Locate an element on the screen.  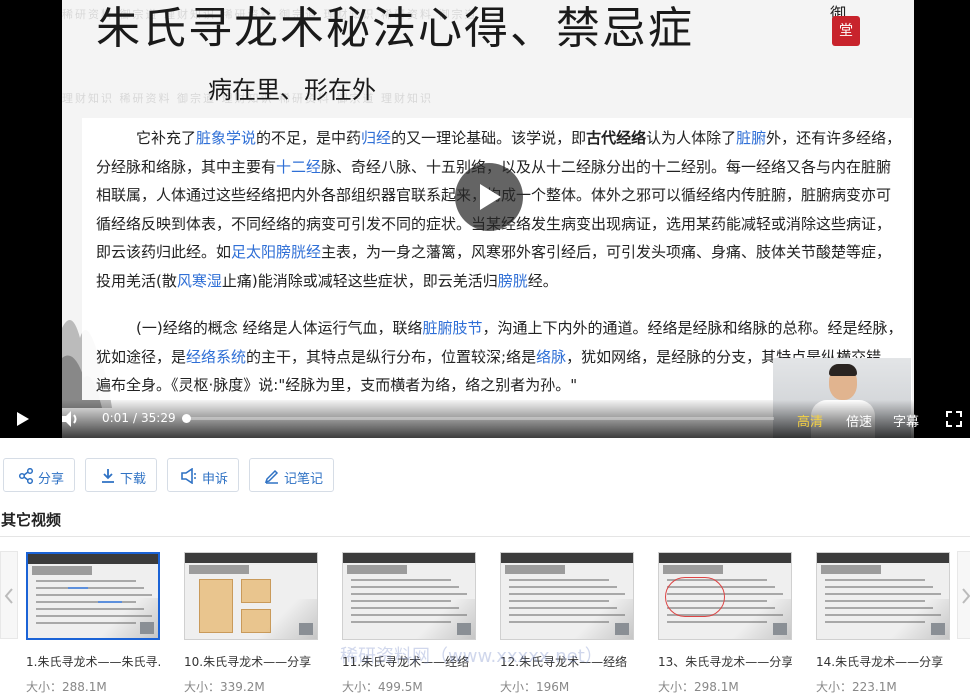
slide-title: 朱氏寻龙术秘法心得、禁忌症 is located at coordinates (395, 28).